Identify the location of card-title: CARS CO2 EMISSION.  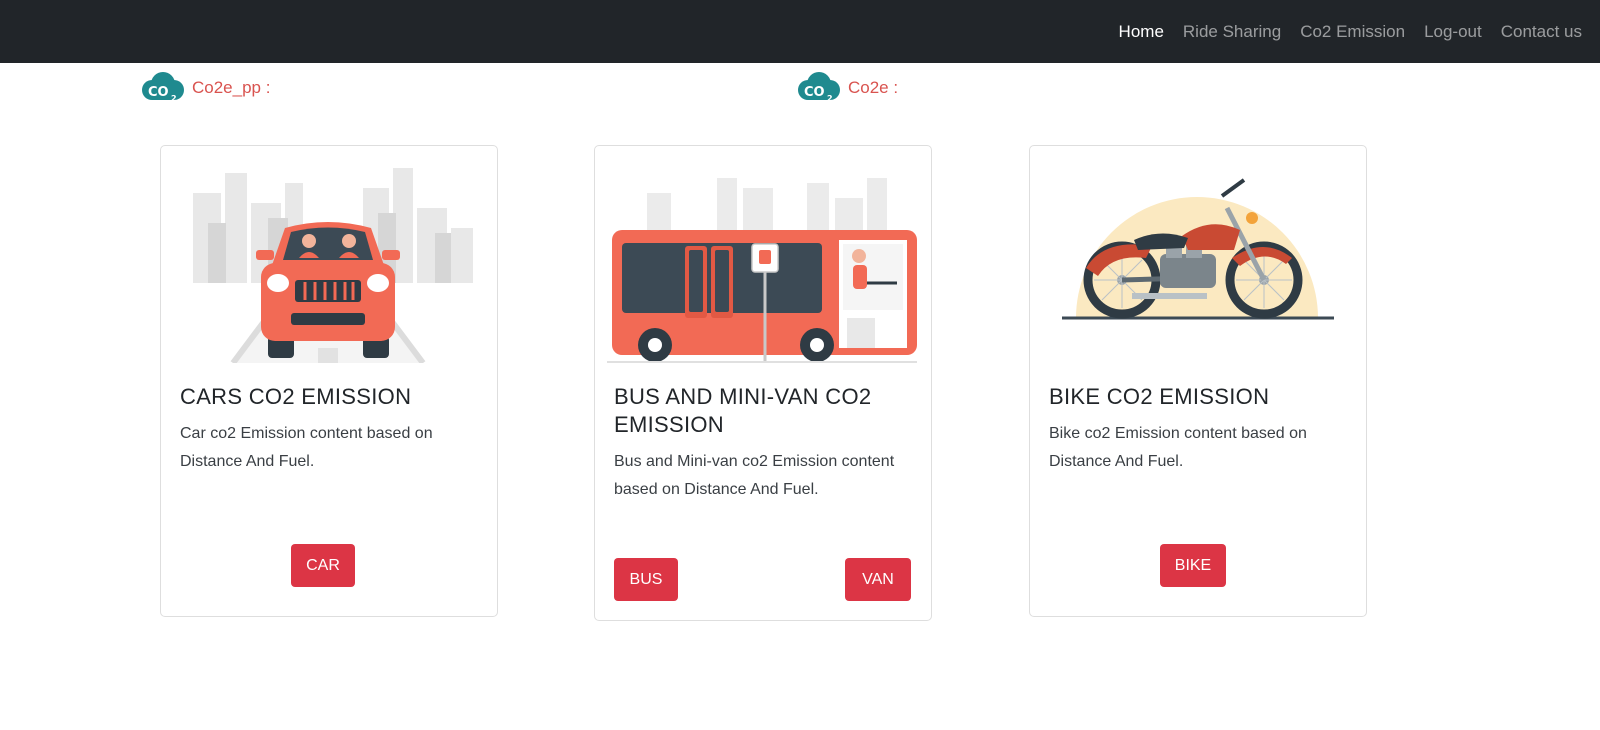
(296, 396).